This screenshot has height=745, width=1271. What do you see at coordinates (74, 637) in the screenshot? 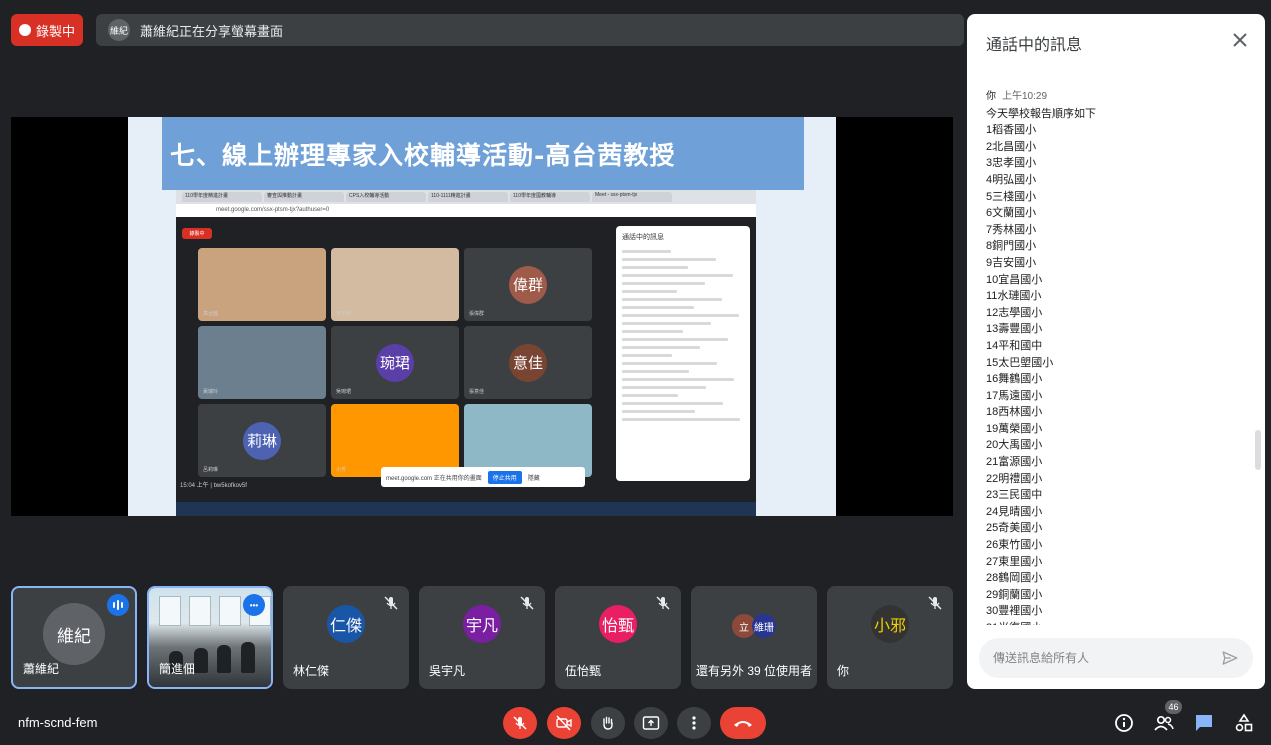
I see `participant-tile: 維紀 蕭維紀` at bounding box center [74, 637].